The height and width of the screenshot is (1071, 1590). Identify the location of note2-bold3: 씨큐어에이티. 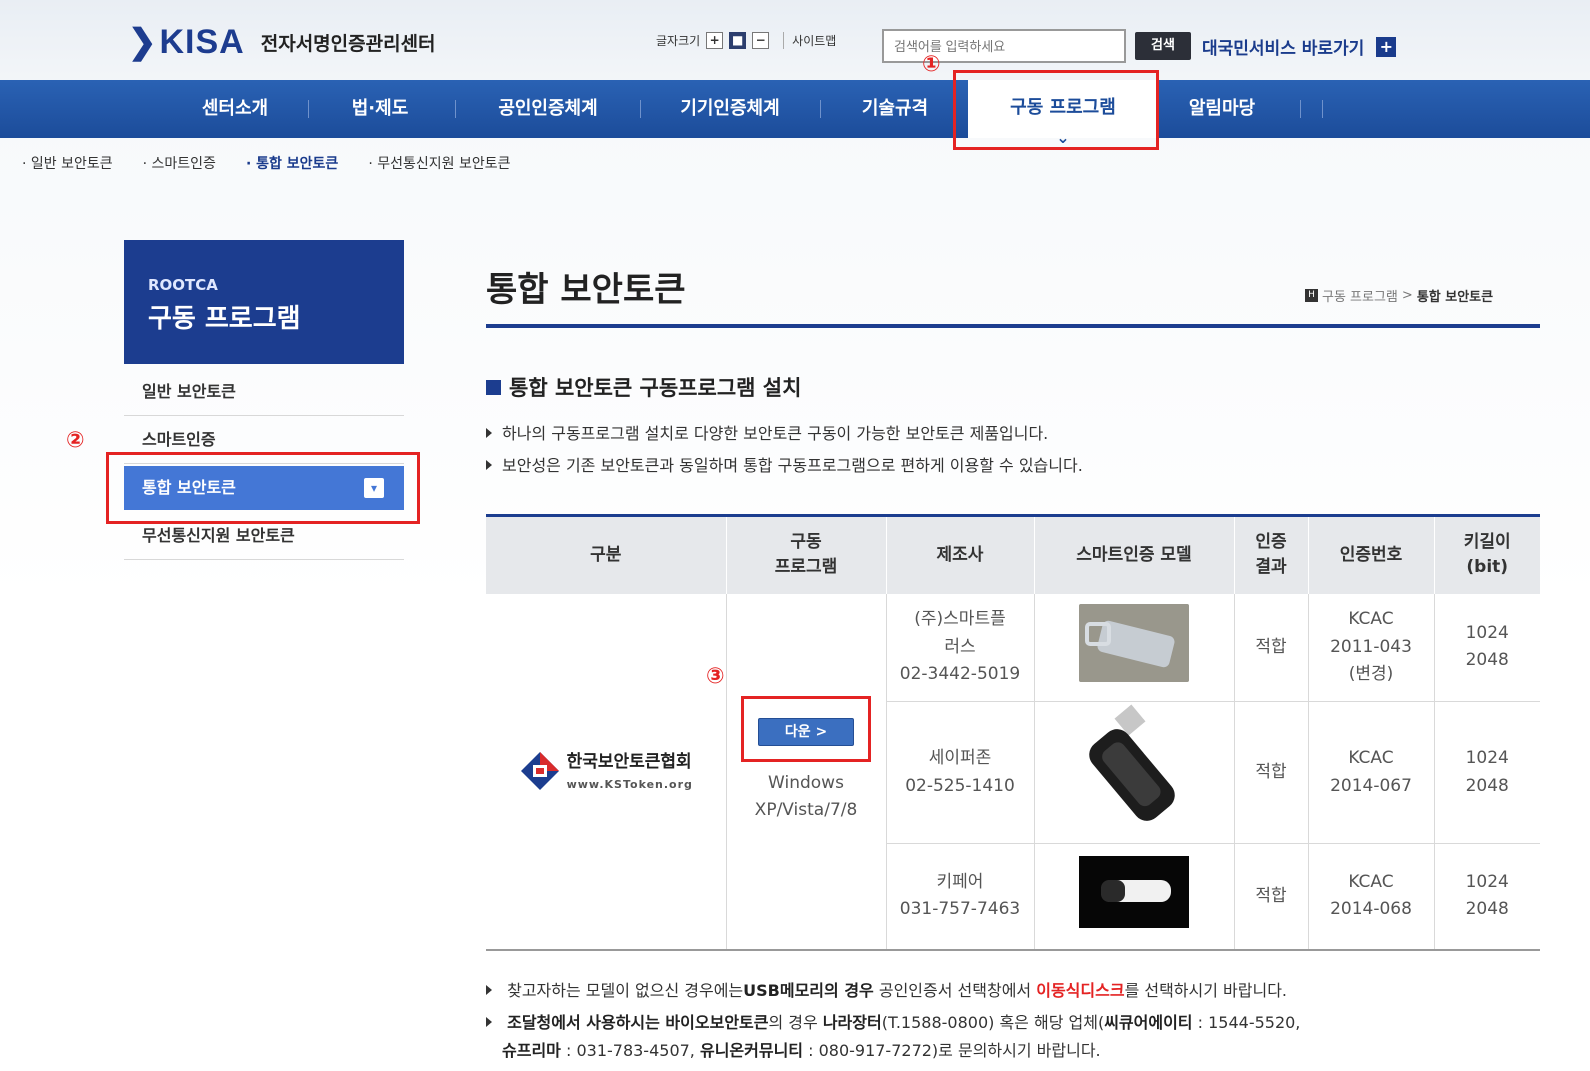
(1148, 1022).